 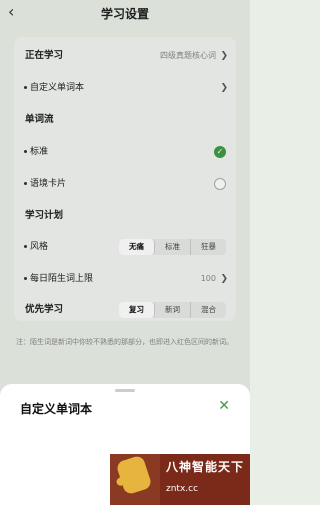 I want to click on watermark-text: 八神智能天下, so click(x=205, y=467).